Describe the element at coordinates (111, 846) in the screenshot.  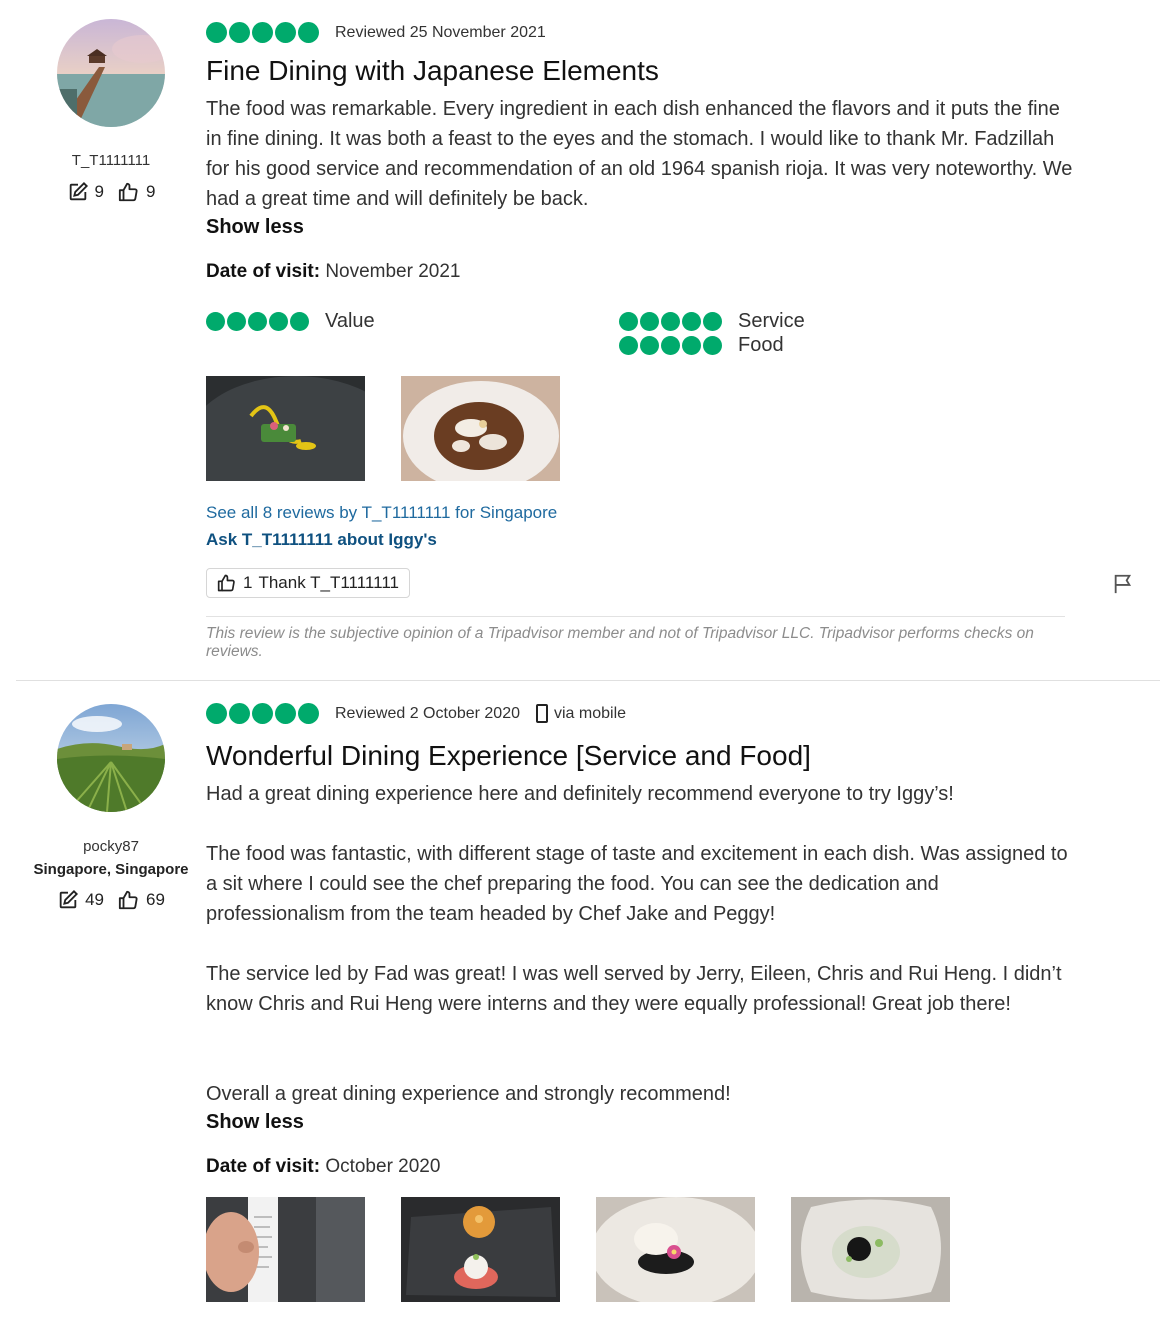
I see `username: pocky87` at that location.